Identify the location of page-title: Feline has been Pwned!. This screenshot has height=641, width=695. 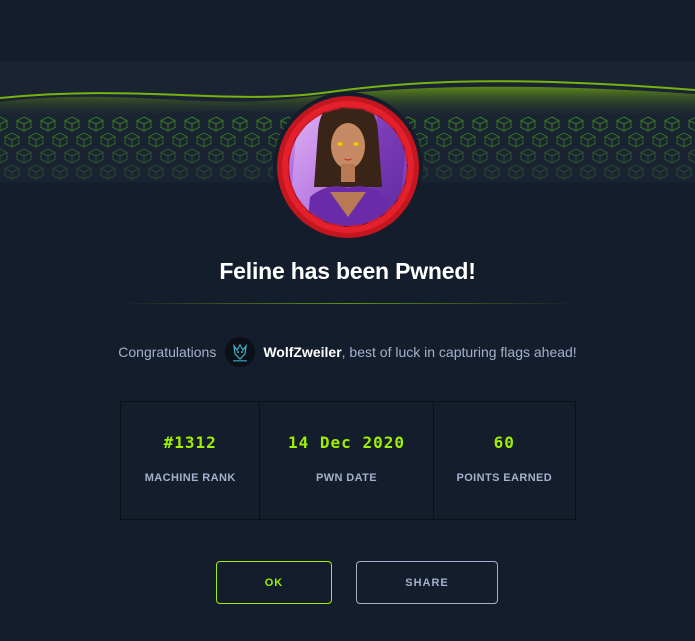
(347, 271).